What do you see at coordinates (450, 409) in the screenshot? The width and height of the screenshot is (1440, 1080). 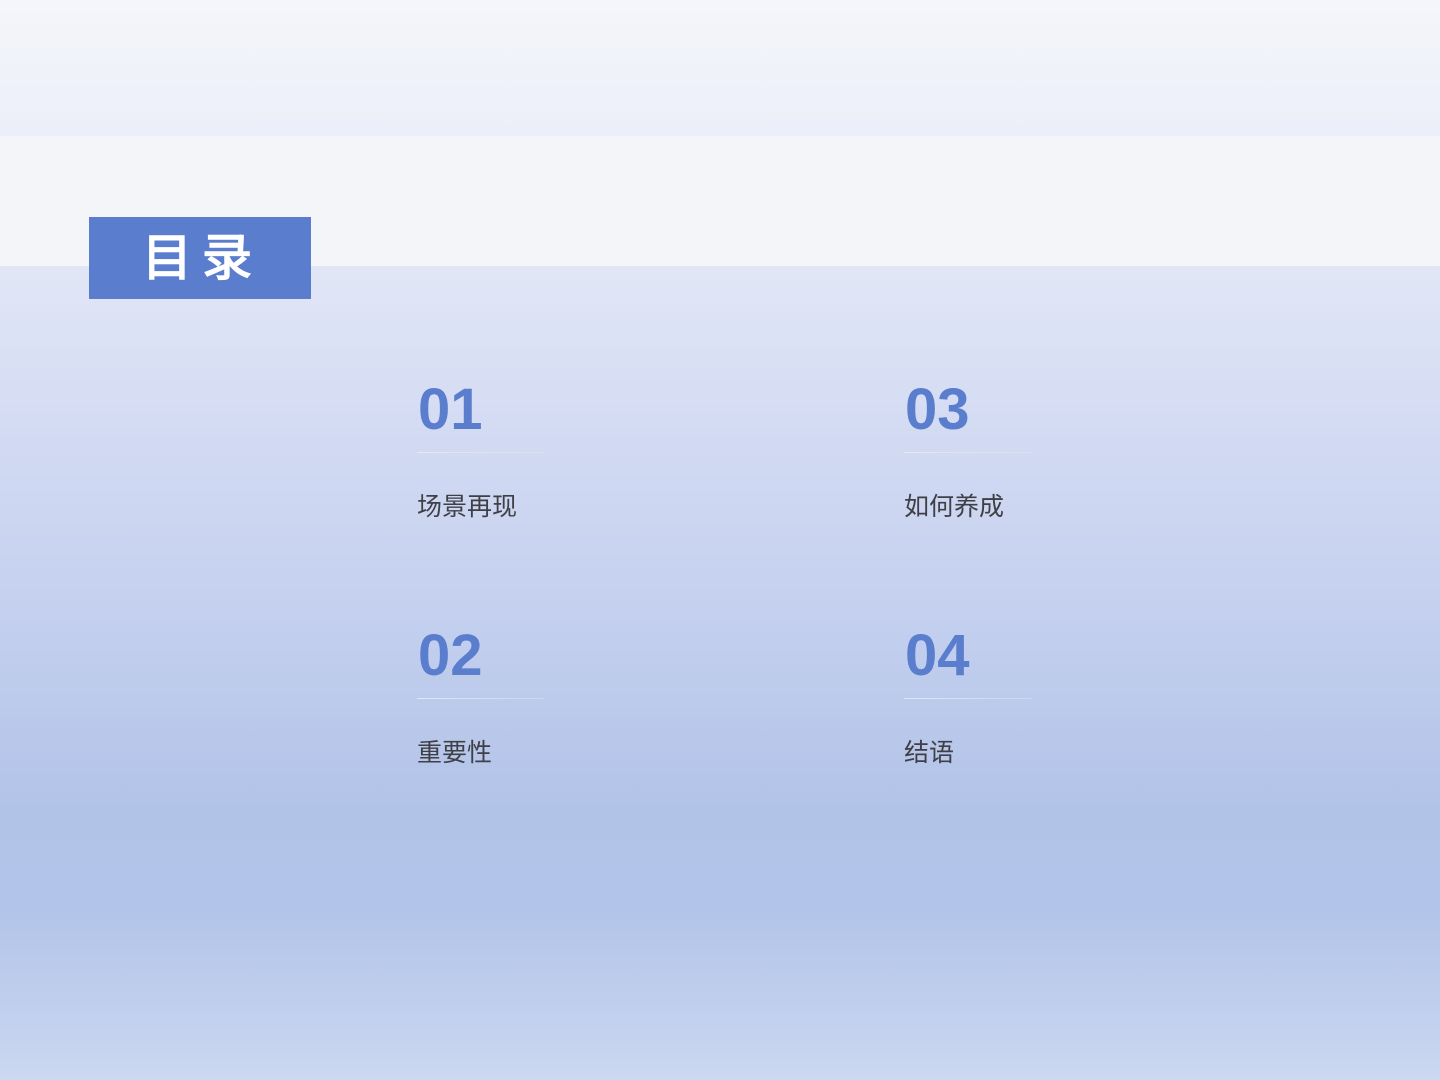 I see `toc-item-number: 01` at bounding box center [450, 409].